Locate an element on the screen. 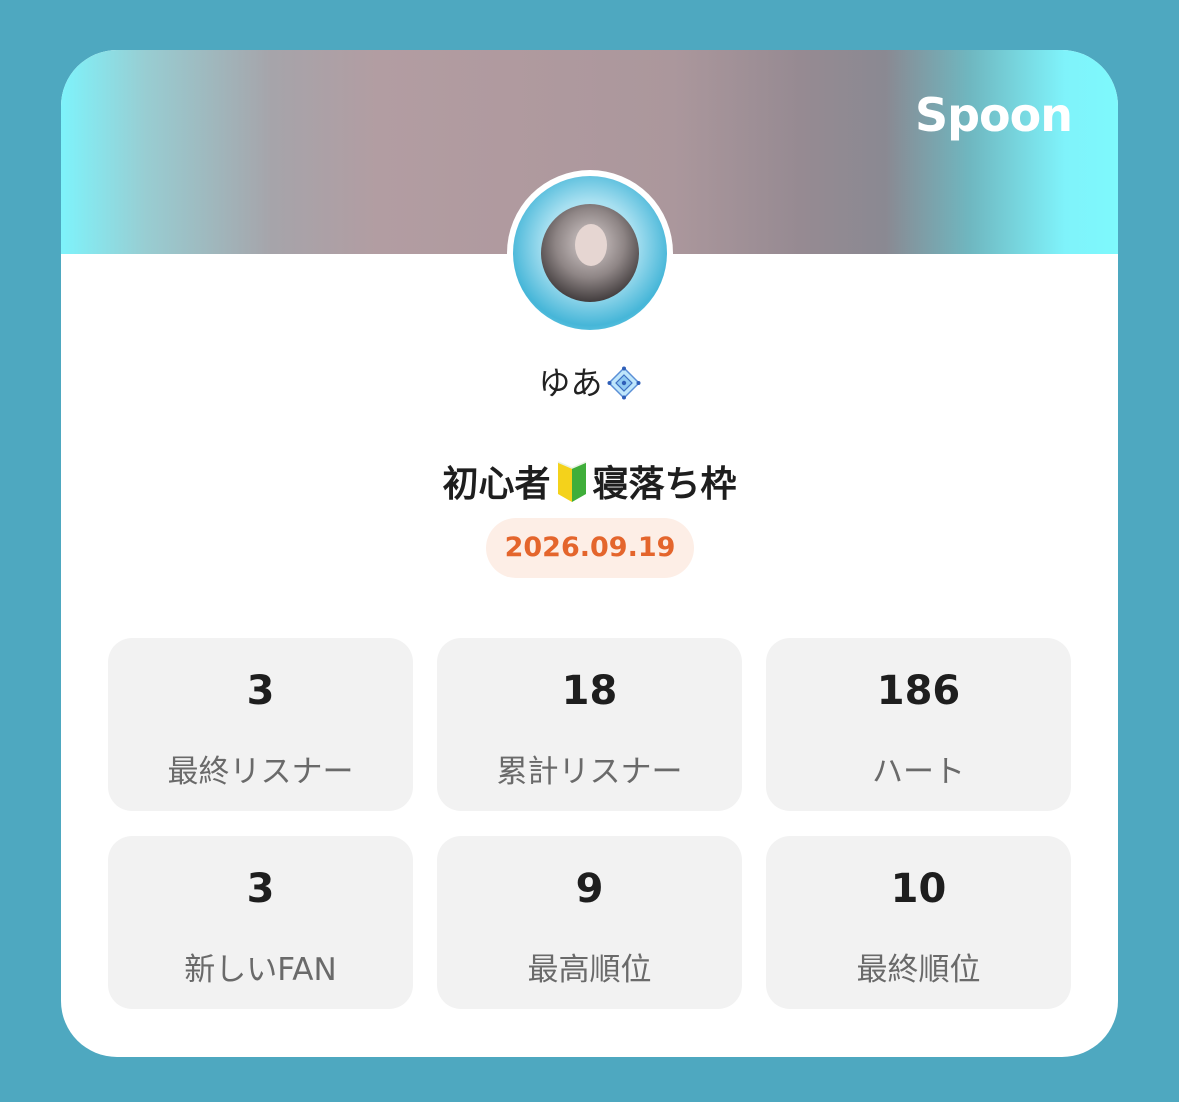 This screenshot has height=1102, width=1179. stat-final-rank: 10 最終順位 is located at coordinates (918, 922).